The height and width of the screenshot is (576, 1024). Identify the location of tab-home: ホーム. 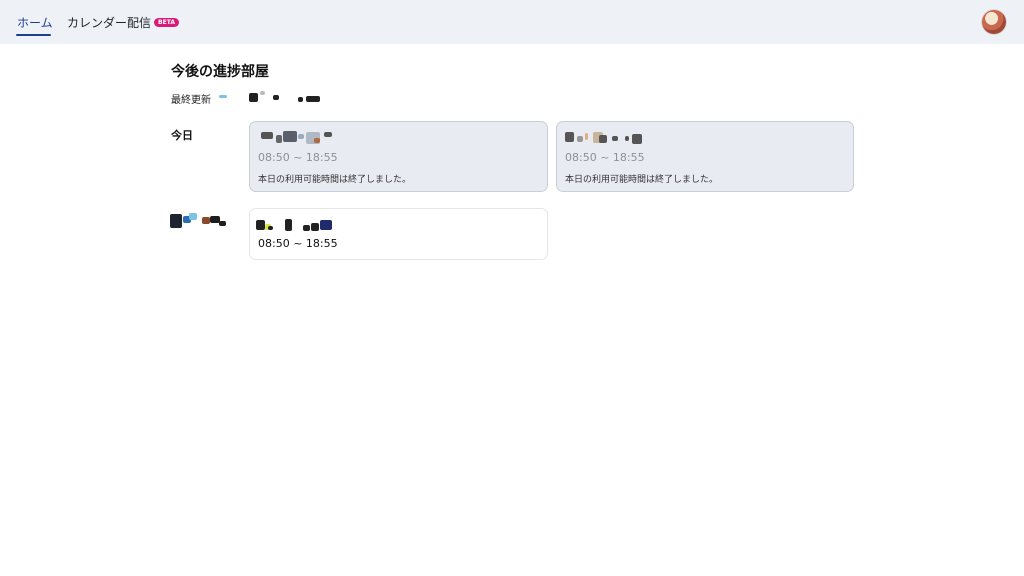
(35, 22).